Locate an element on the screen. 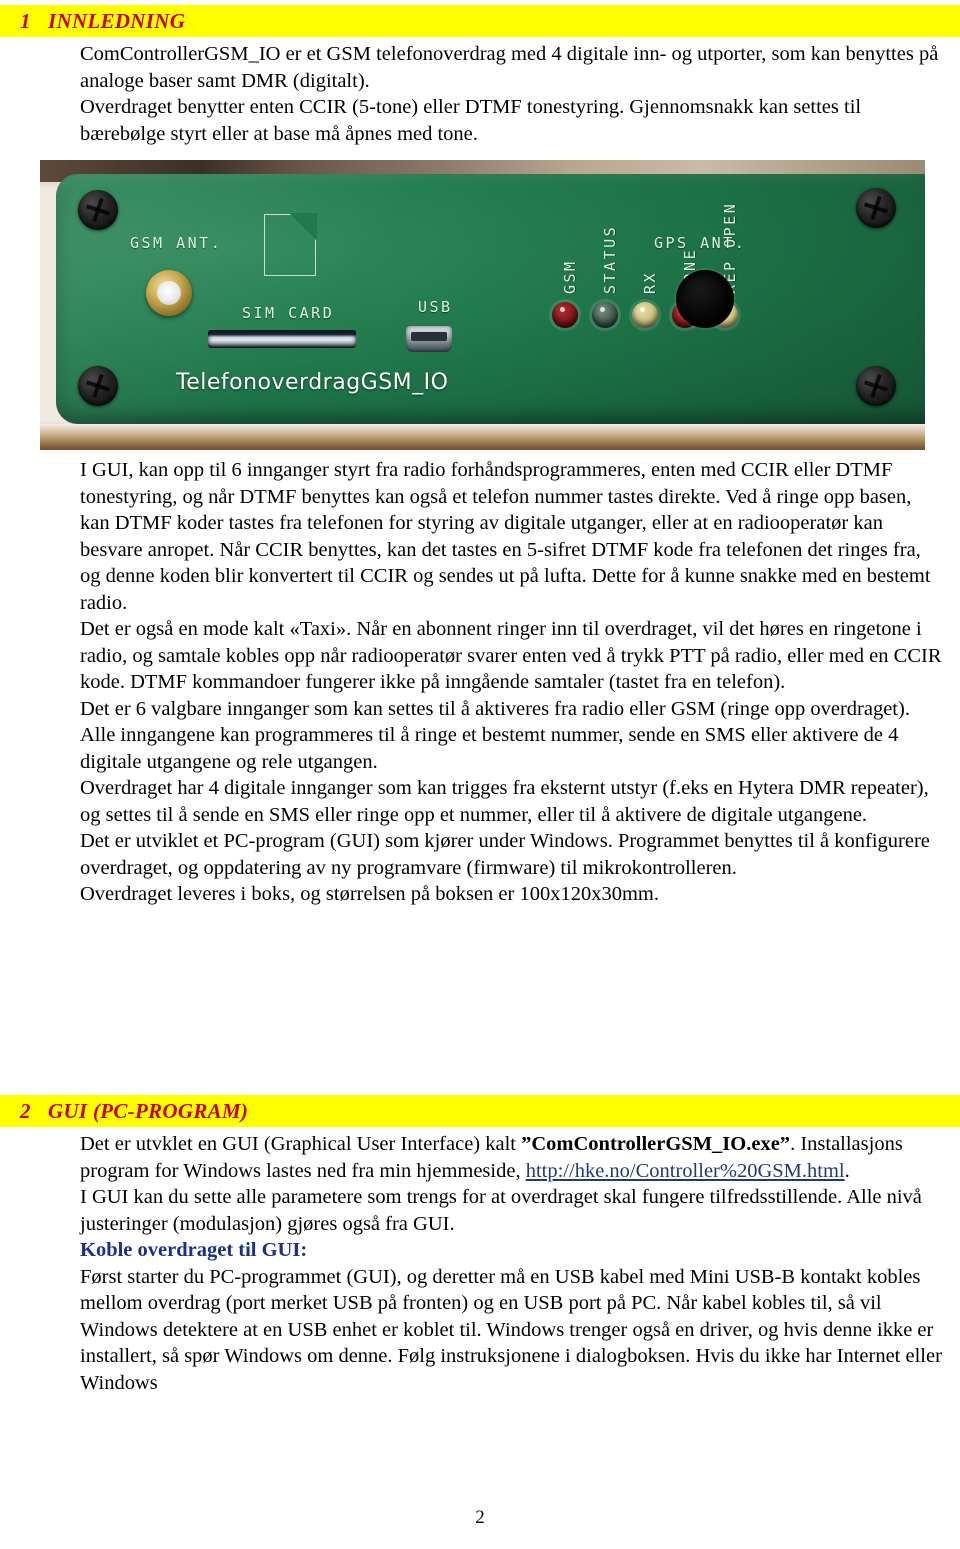 The image size is (960, 1549). silkscreen-label-led-gsm: GSM is located at coordinates (570, 276).